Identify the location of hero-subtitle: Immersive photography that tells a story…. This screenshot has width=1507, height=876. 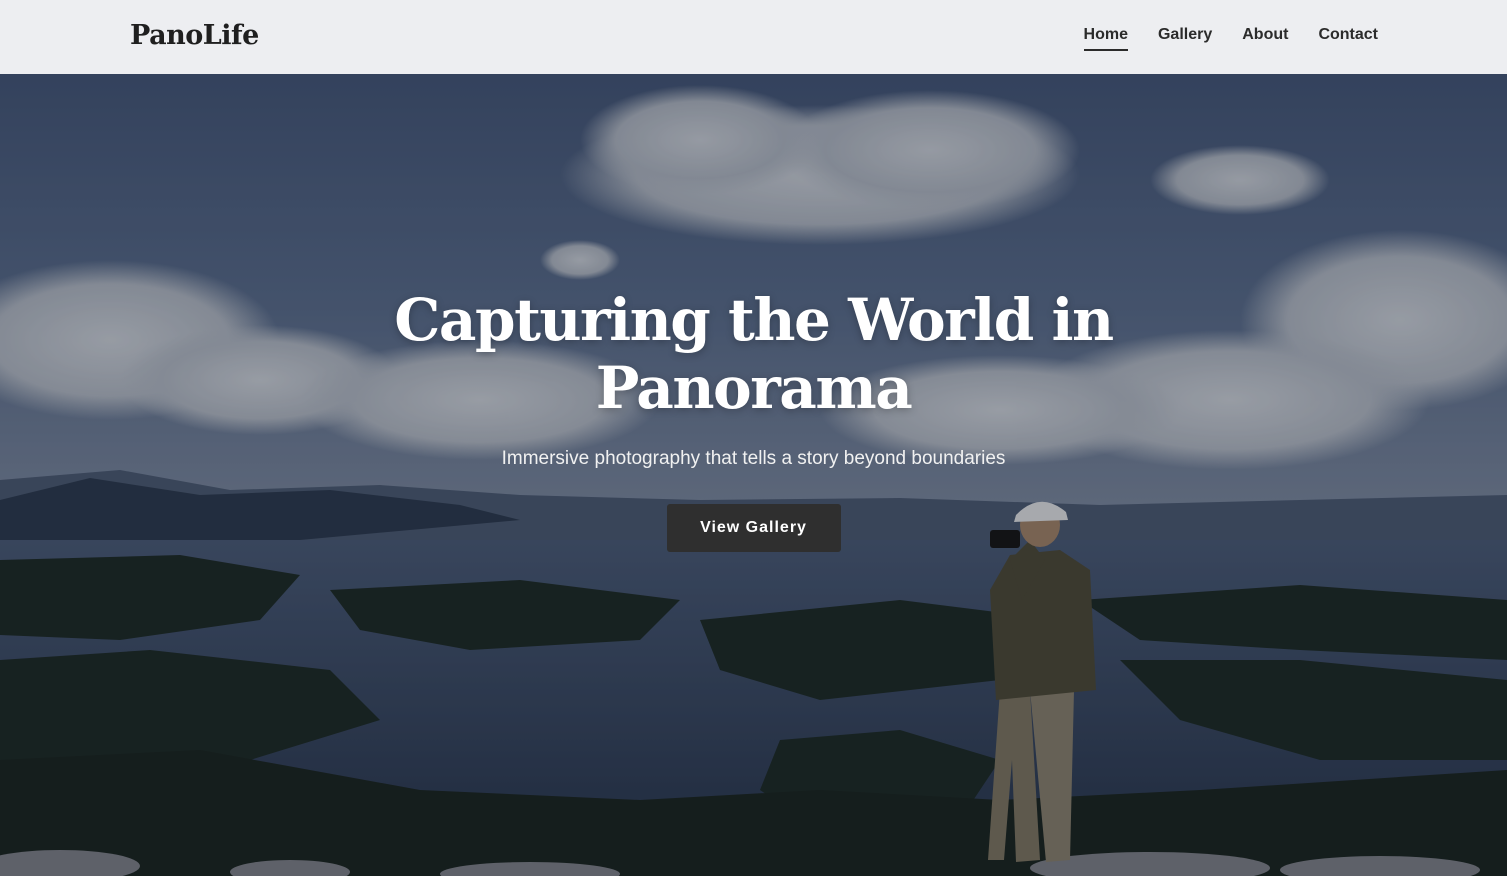
(753, 458).